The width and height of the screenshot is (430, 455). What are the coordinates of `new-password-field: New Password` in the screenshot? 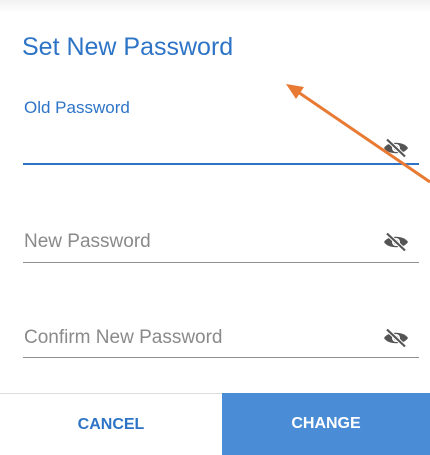 It's located at (221, 248).